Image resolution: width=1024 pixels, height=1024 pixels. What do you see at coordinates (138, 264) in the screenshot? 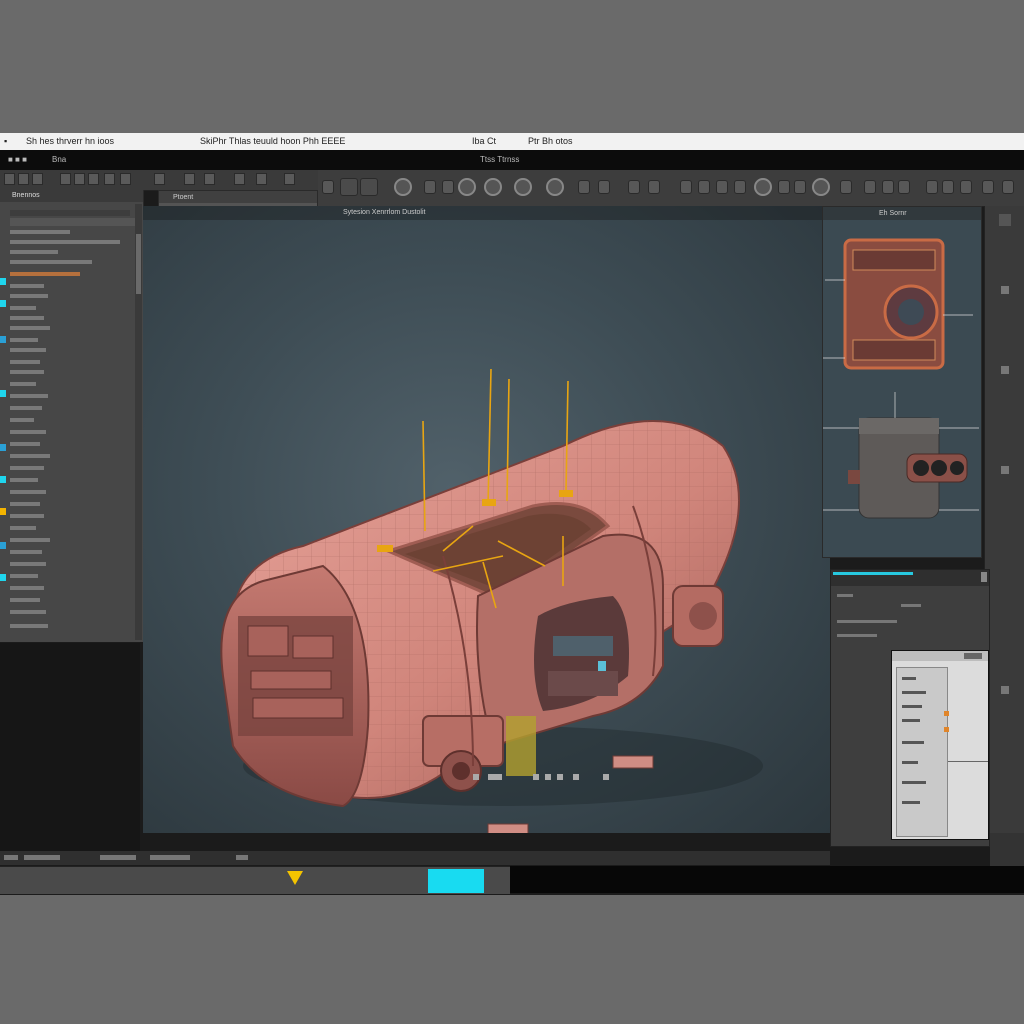
I see `scrollbar-thumb` at bounding box center [138, 264].